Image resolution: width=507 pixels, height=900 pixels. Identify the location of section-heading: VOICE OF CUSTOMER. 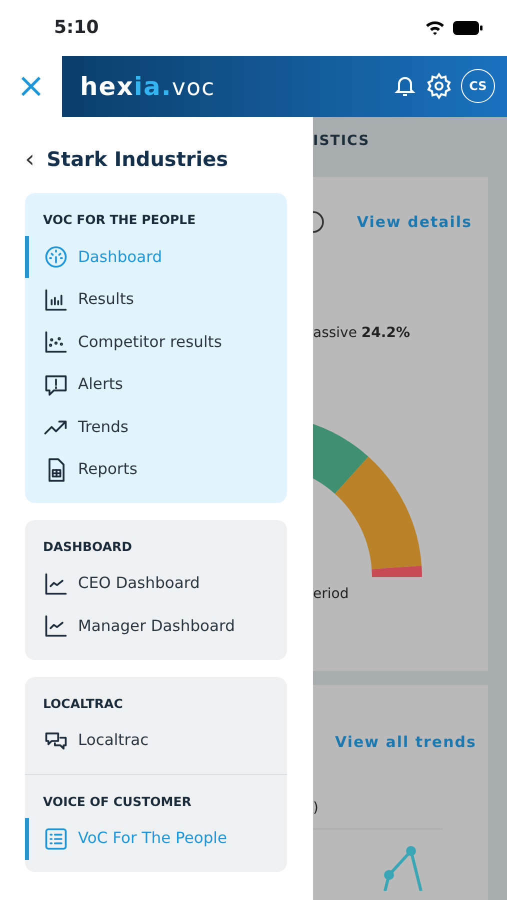
(117, 801).